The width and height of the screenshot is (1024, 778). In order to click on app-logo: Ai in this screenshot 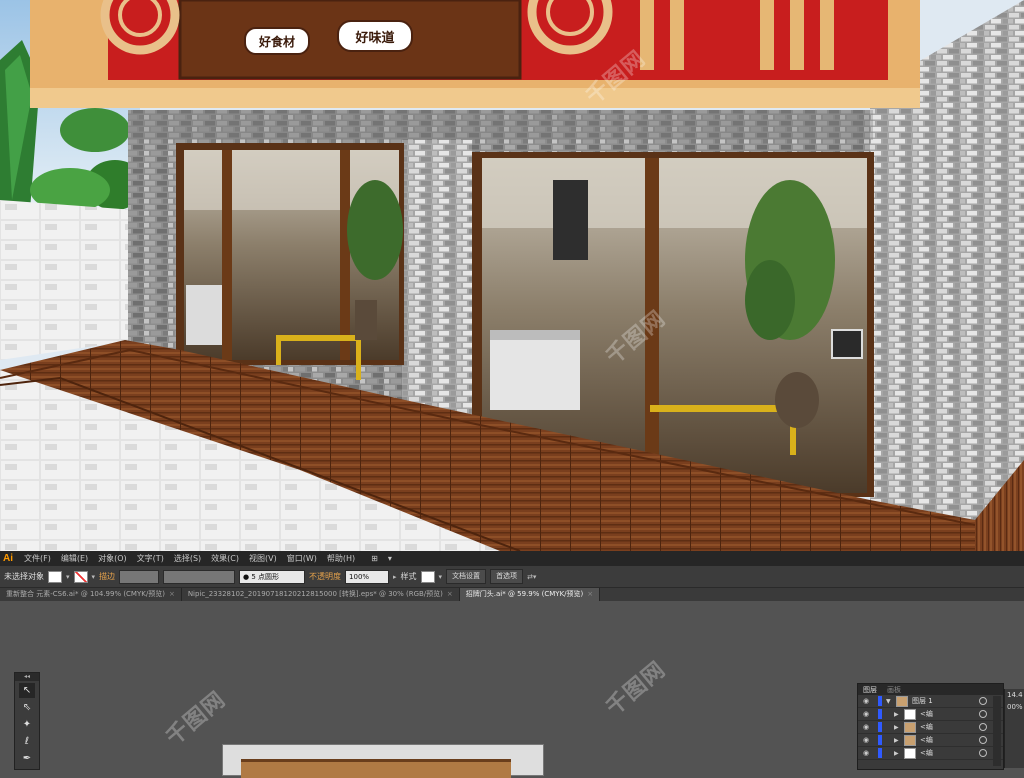, I will do `click(8, 558)`.